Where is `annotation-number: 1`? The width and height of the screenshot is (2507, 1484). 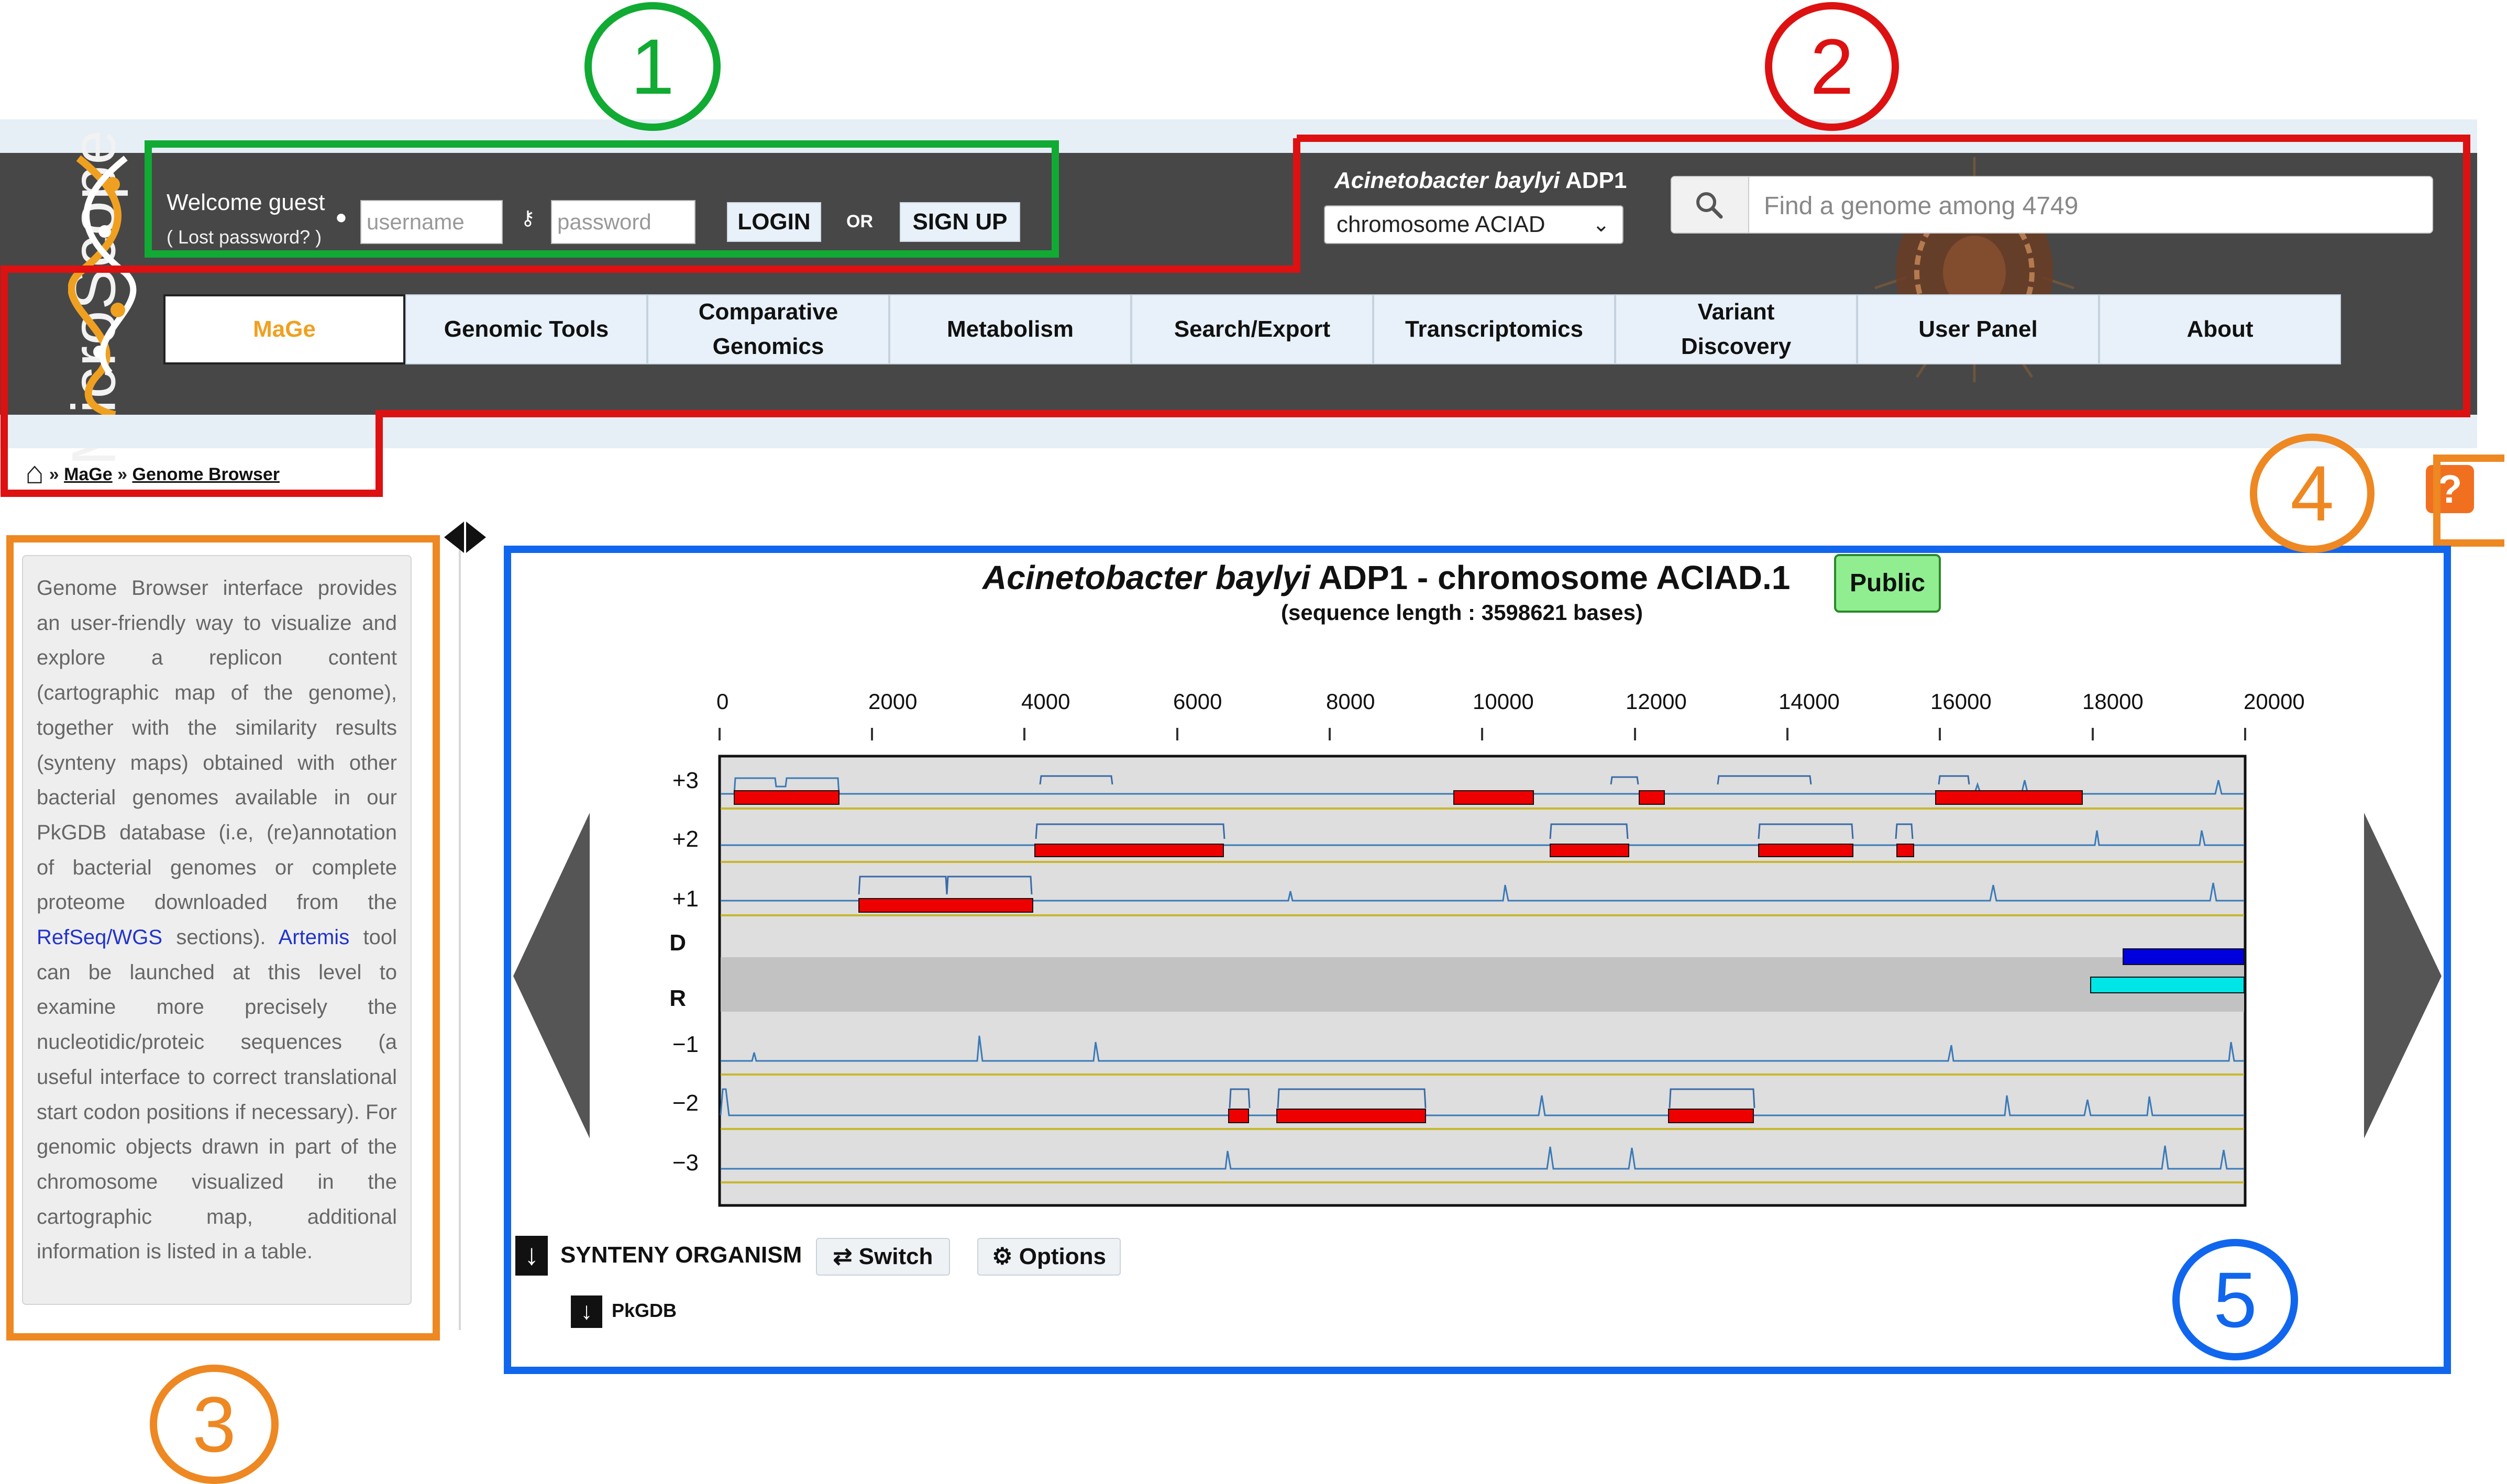 annotation-number: 1 is located at coordinates (652, 66).